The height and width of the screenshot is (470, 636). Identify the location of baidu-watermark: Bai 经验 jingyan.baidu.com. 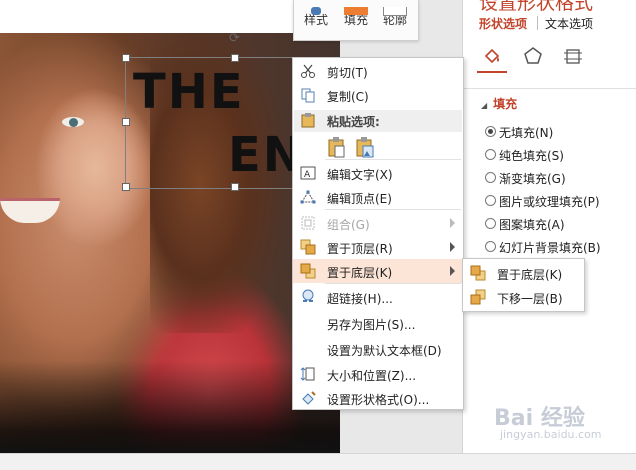
(550, 421).